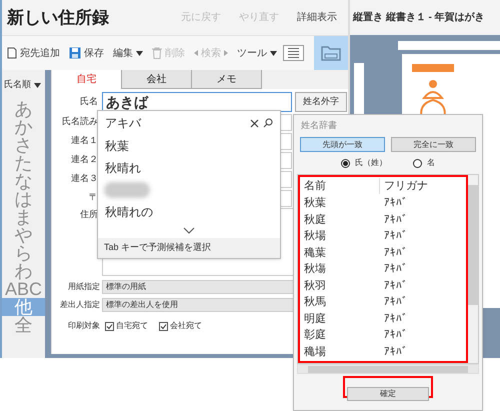  Describe the element at coordinates (75, 53) in the screenshot. I see `save-icon` at that location.